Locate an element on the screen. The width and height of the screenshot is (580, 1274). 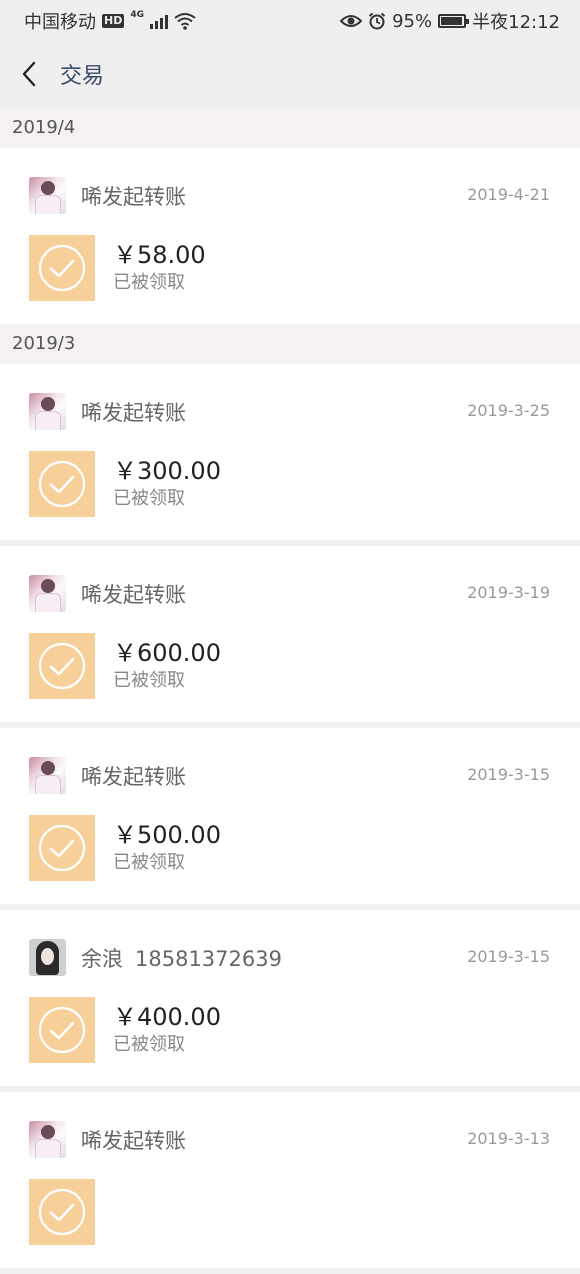
transfer-amount: ￥500.00 is located at coordinates (167, 835).